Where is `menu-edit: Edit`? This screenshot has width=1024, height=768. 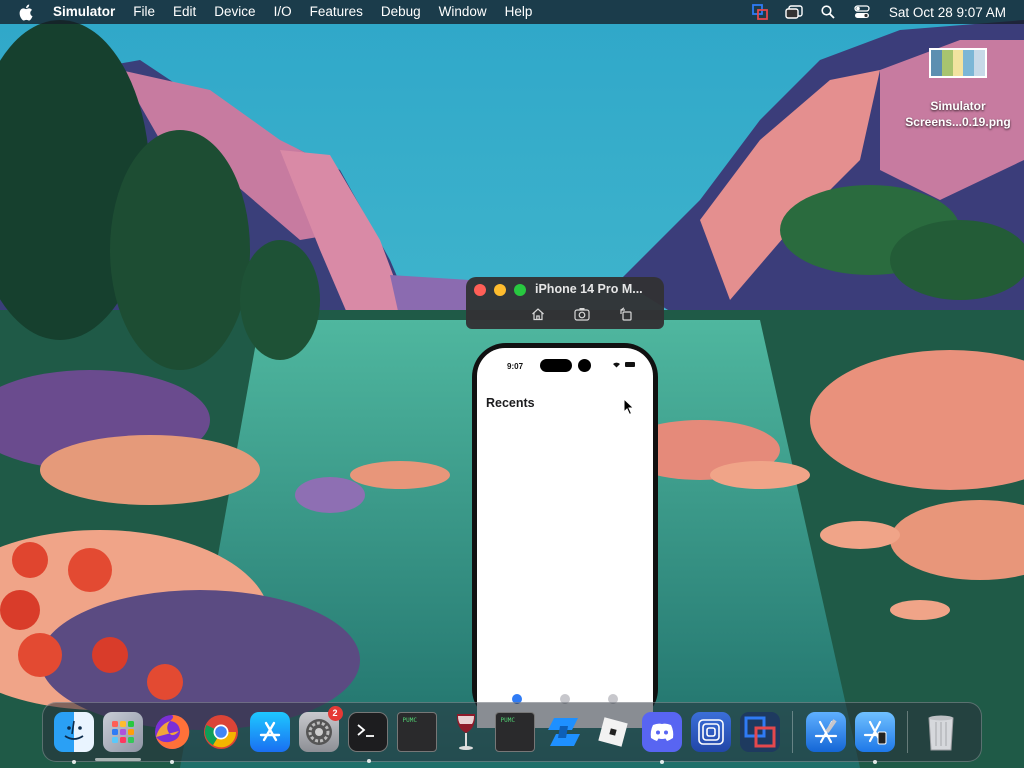 menu-edit: Edit is located at coordinates (184, 12).